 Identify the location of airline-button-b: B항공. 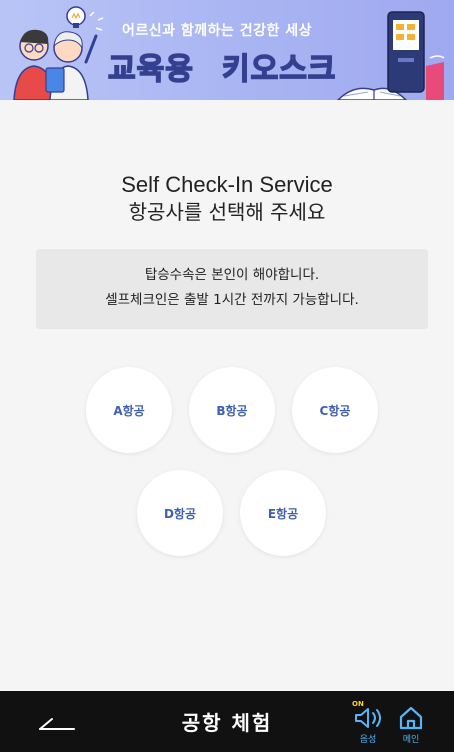
(232, 410).